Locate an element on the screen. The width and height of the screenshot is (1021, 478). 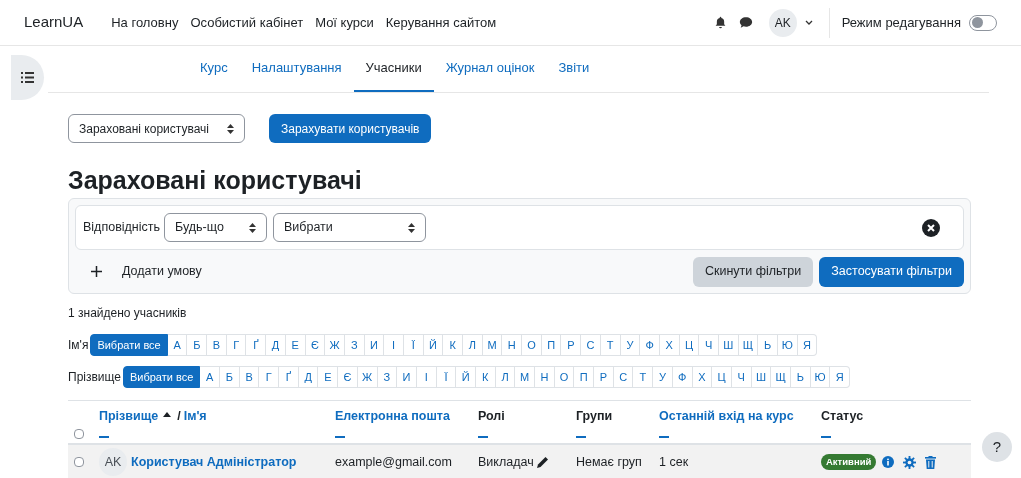
match-select: Будь-що is located at coordinates (215, 227).